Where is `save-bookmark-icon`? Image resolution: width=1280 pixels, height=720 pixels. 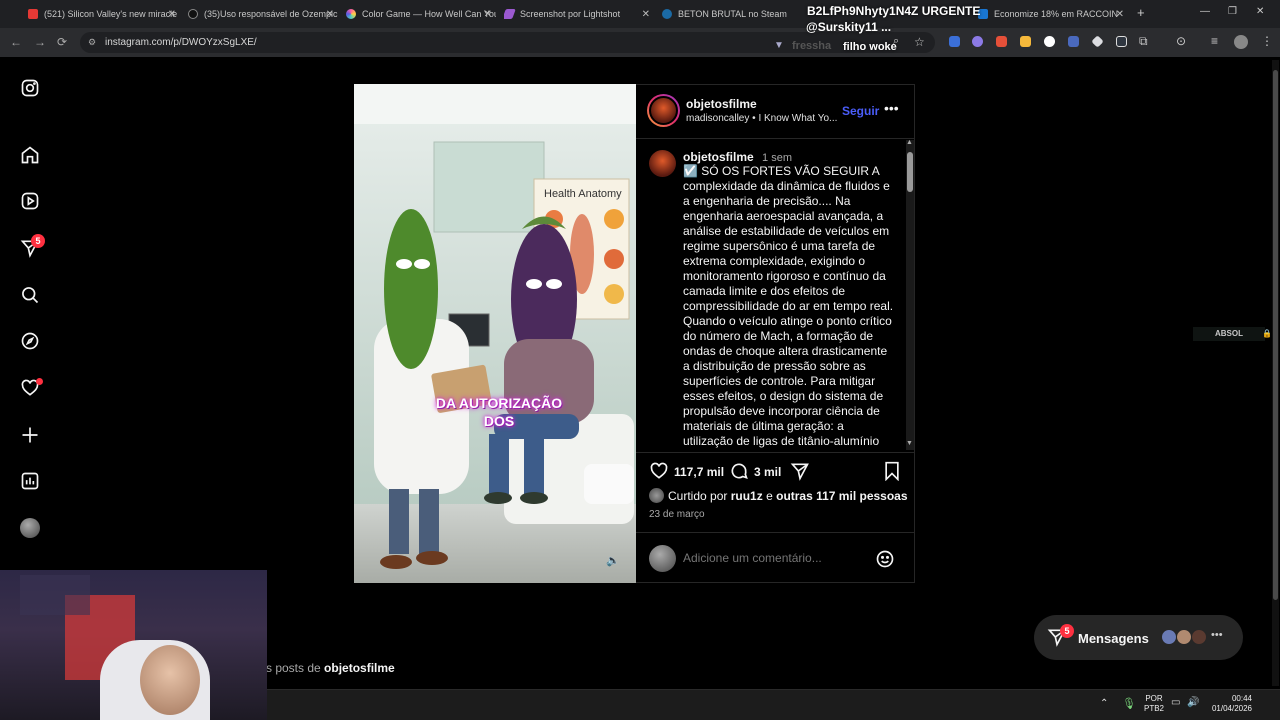
save-bookmark-icon is located at coordinates (892, 471).